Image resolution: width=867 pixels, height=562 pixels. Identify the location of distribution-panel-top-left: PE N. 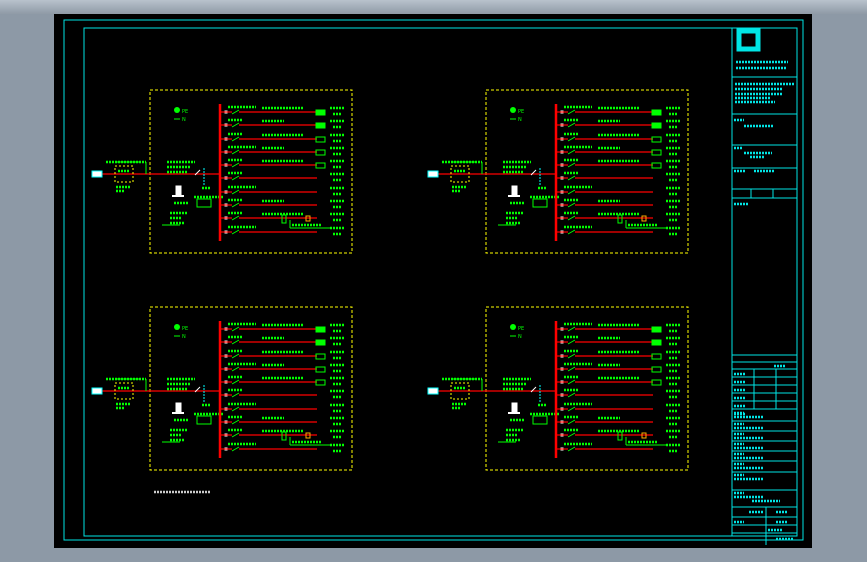
(222, 171).